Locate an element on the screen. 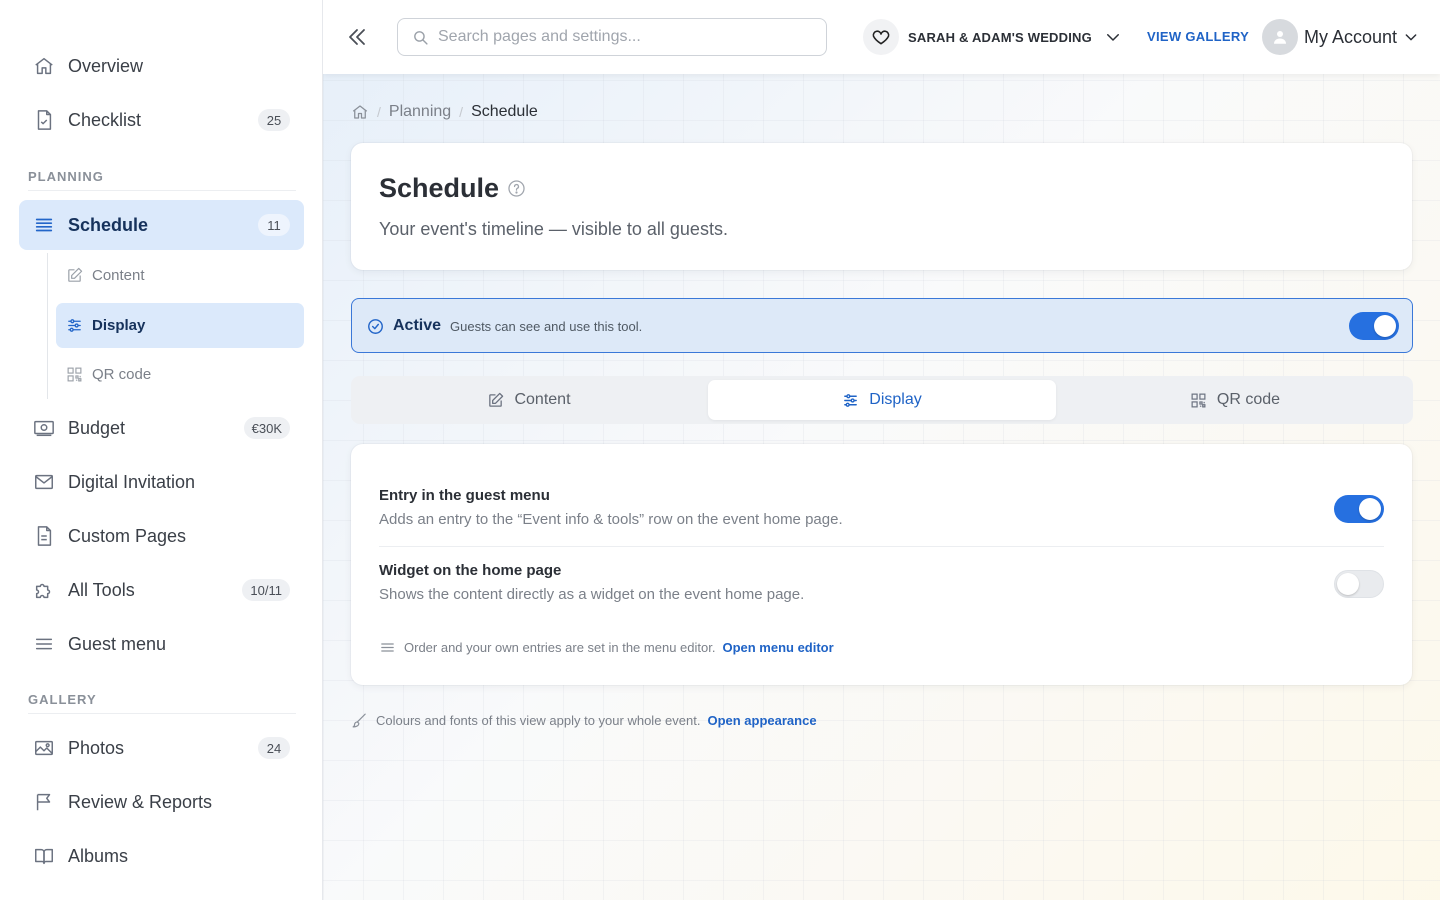  breadcrumb-current: Schedule is located at coordinates (504, 111).